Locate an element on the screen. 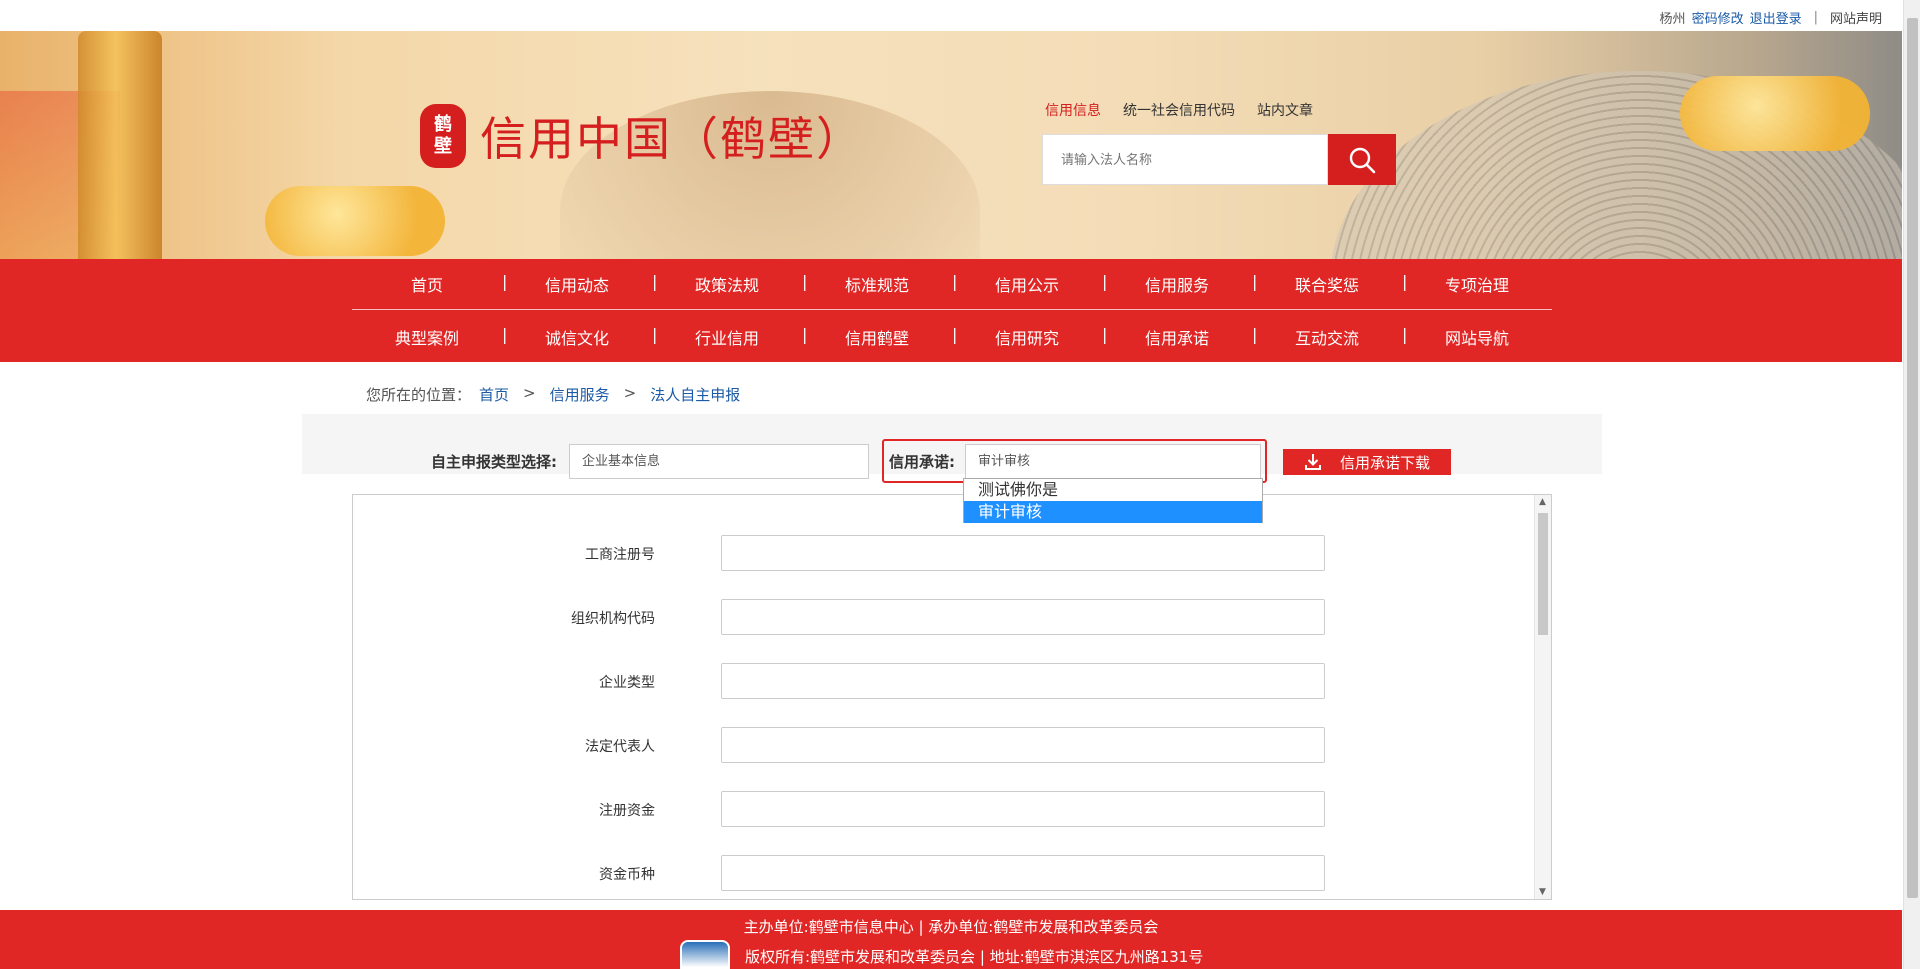 The width and height of the screenshot is (1920, 969). report-type-select: 企业基本信息 is located at coordinates (719, 461).